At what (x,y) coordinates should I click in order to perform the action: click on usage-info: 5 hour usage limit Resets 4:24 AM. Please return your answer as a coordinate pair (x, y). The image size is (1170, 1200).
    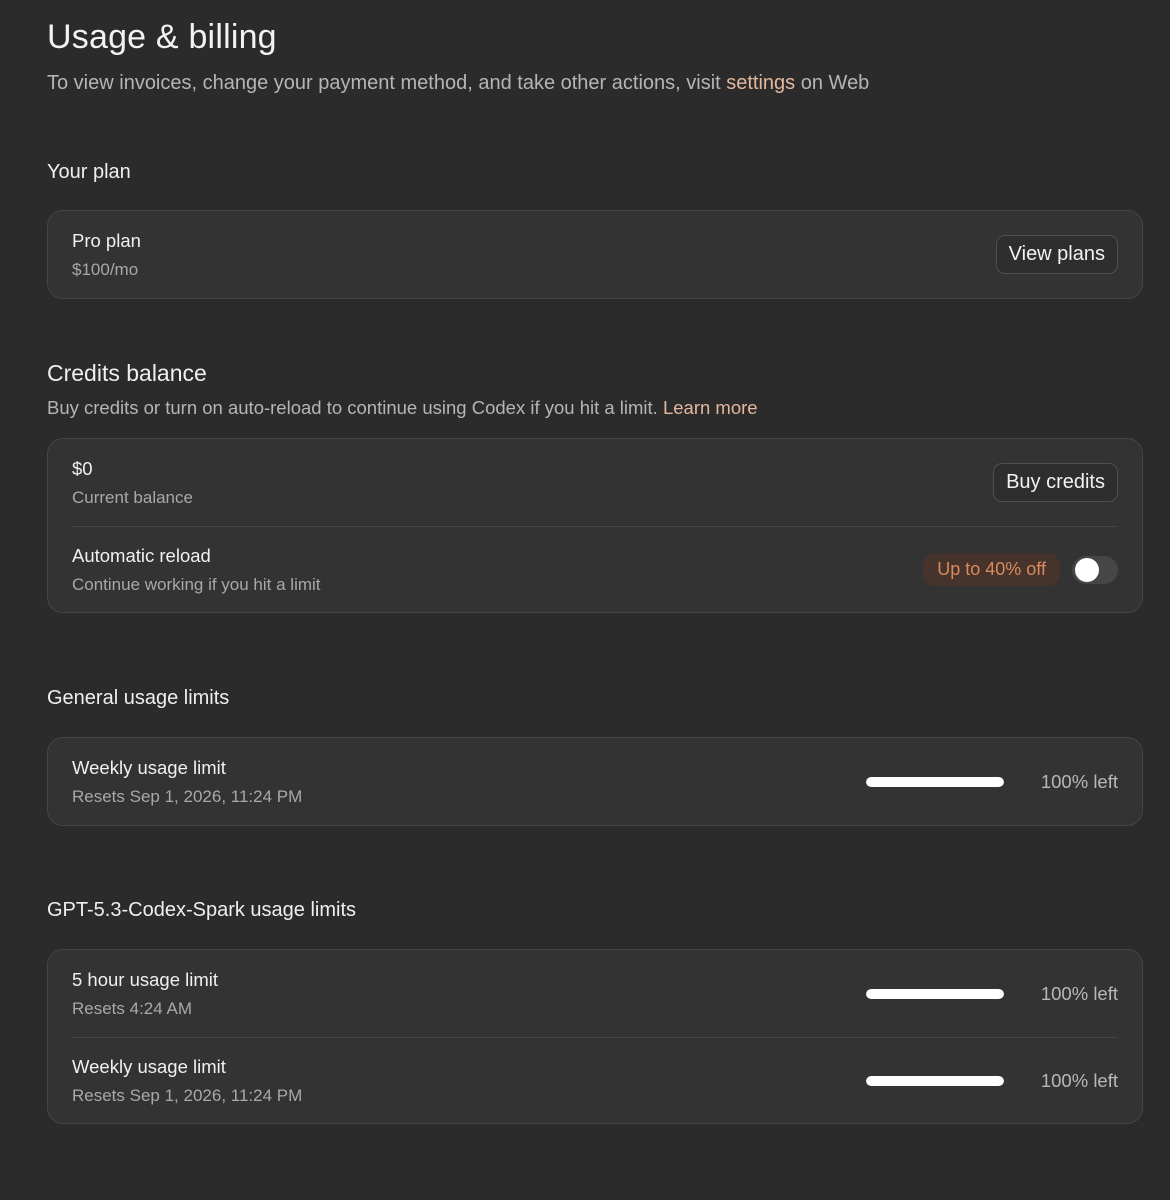
    Looking at the image, I should click on (145, 994).